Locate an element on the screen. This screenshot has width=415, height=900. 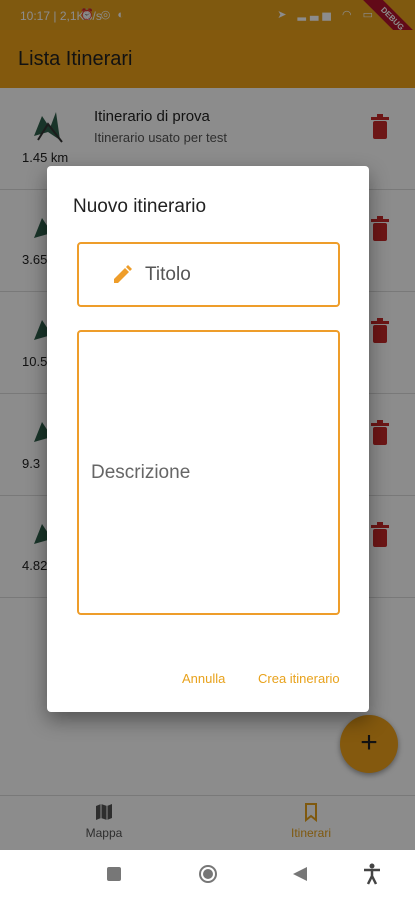
accessibility-icon is located at coordinates (372, 876).